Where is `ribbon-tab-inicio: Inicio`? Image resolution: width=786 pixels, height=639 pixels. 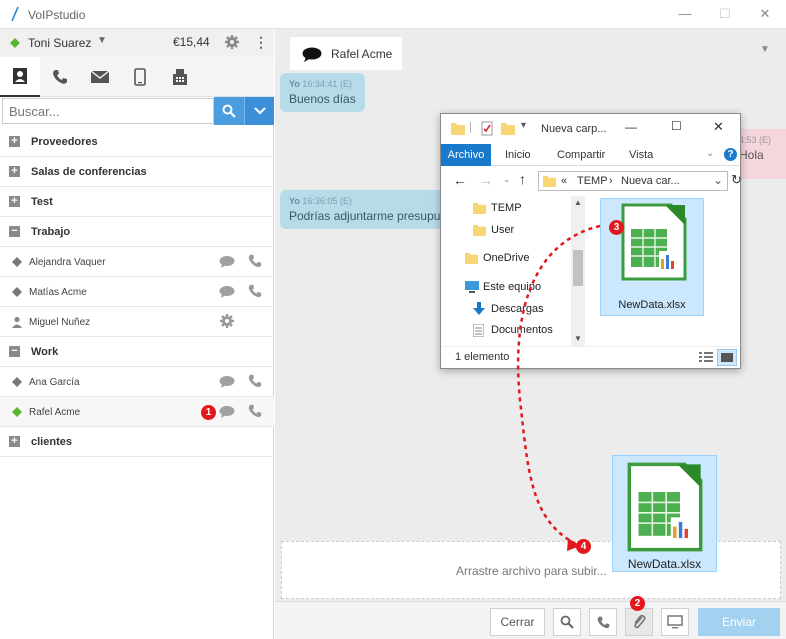
ribbon-tab-inicio: Inicio is located at coordinates (518, 155).